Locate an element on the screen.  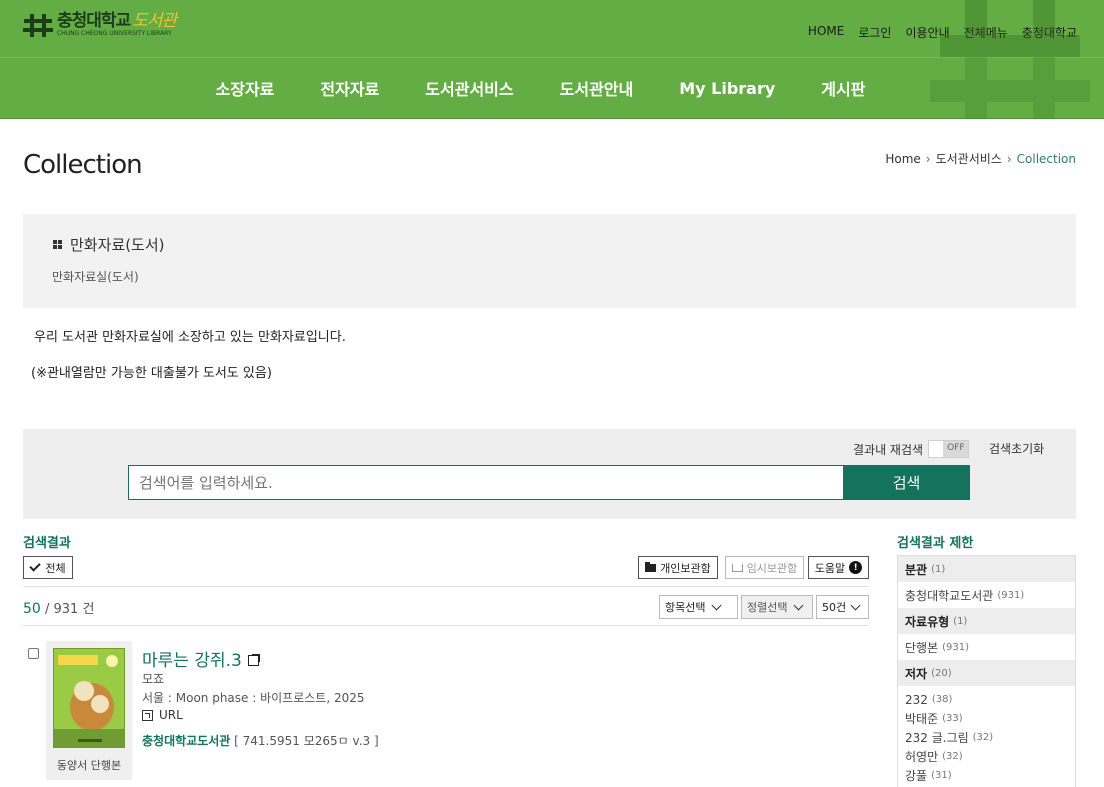
breadcrumb-home: Home is located at coordinates (902, 159).